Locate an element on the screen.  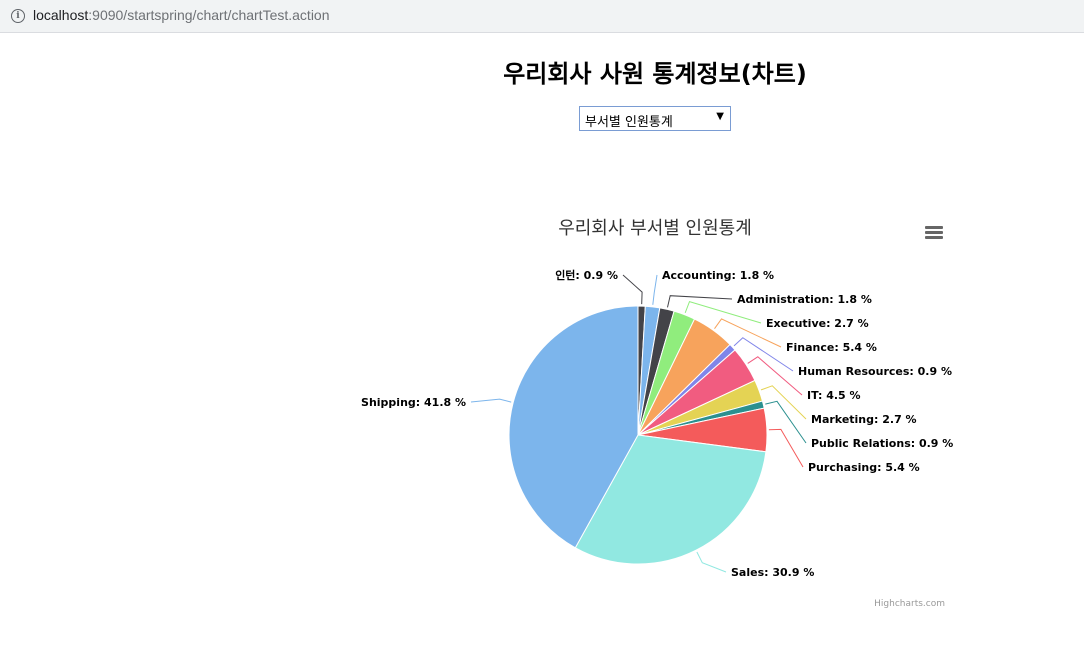
data-label: Accounting: 1.8 % is located at coordinates (718, 275).